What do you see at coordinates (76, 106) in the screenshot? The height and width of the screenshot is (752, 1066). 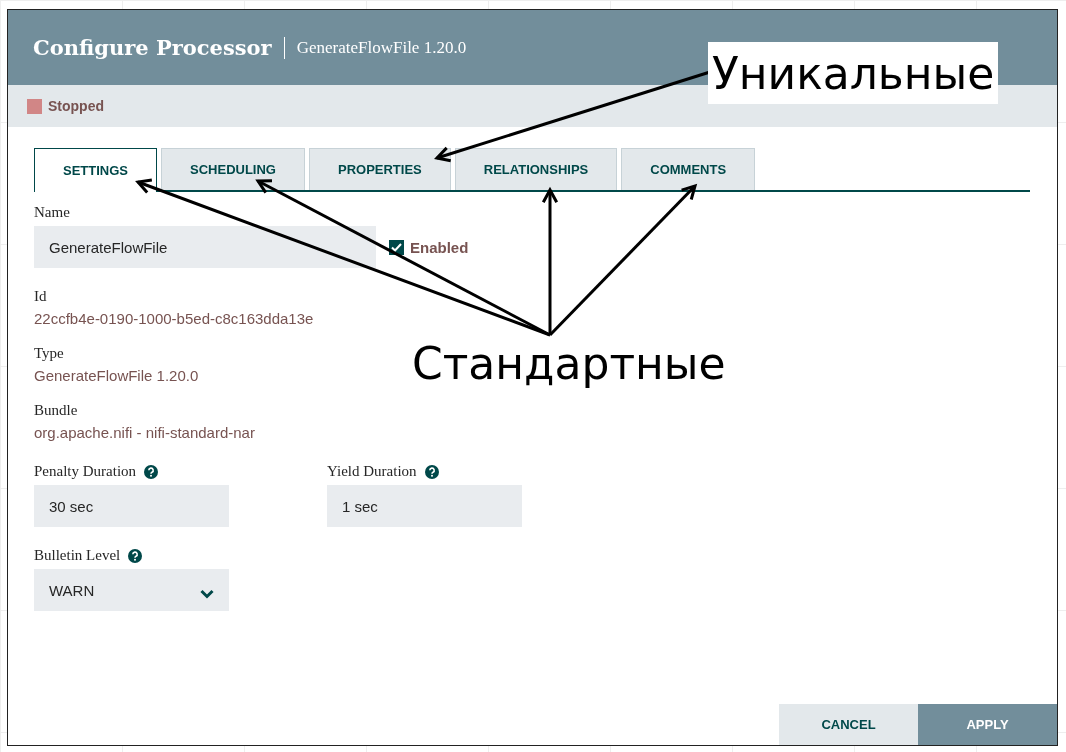 I see `status-label: Stopped` at bounding box center [76, 106].